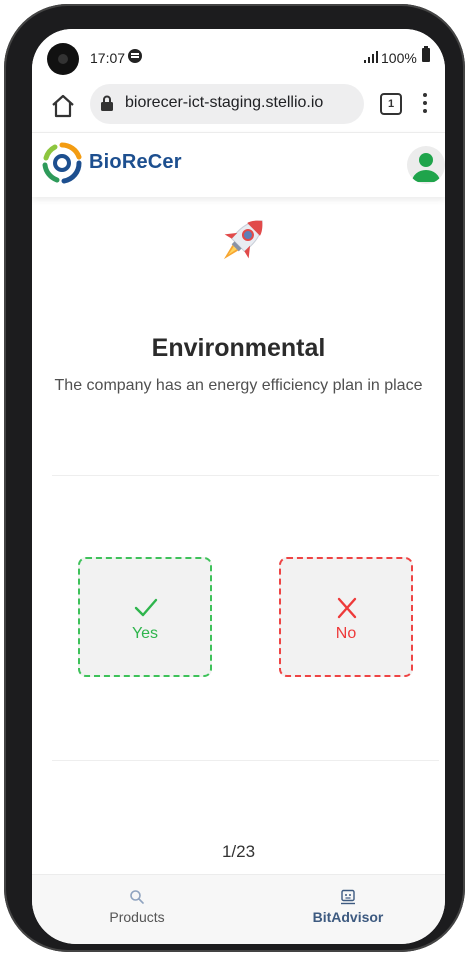 The image size is (469, 956). I want to click on address-bar: biorecer-ict-staging.stellio.io, so click(227, 104).